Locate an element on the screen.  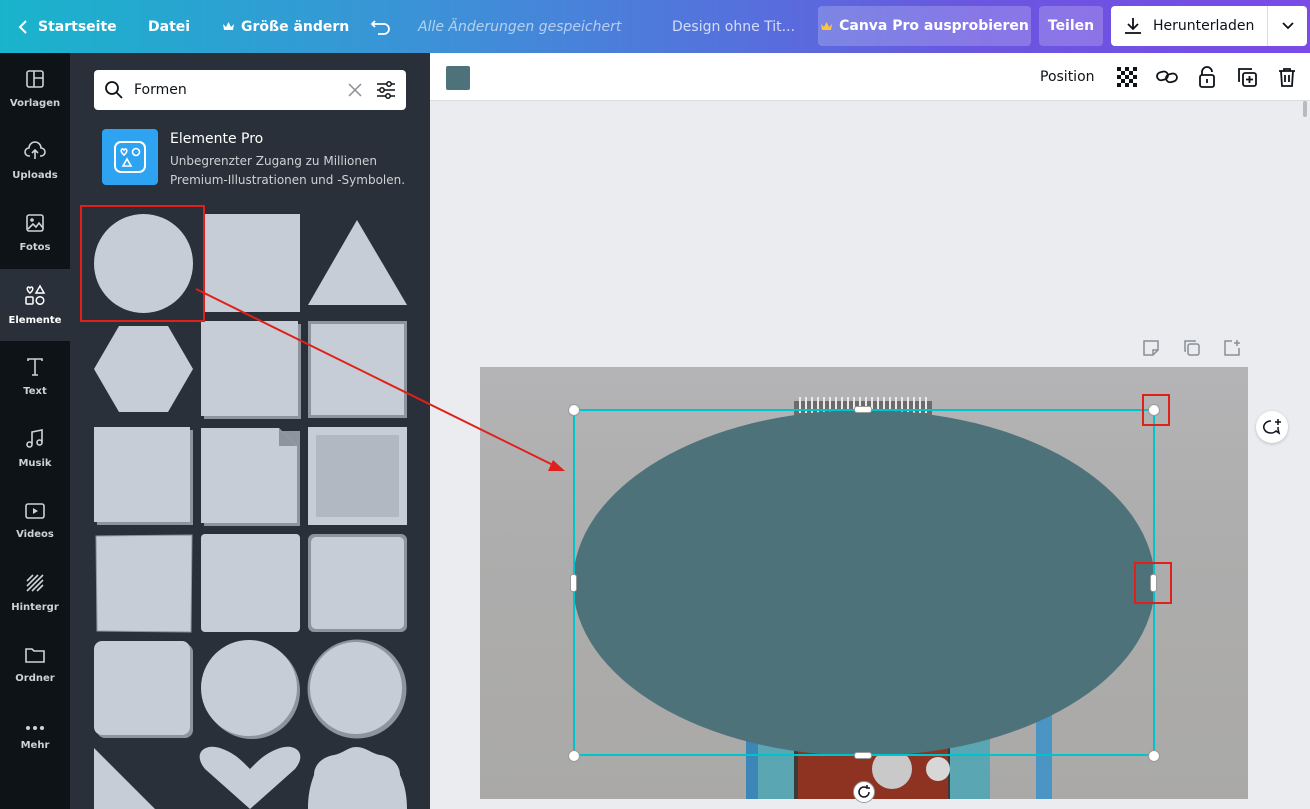
shape-circle-outlined is located at coordinates (357, 689).